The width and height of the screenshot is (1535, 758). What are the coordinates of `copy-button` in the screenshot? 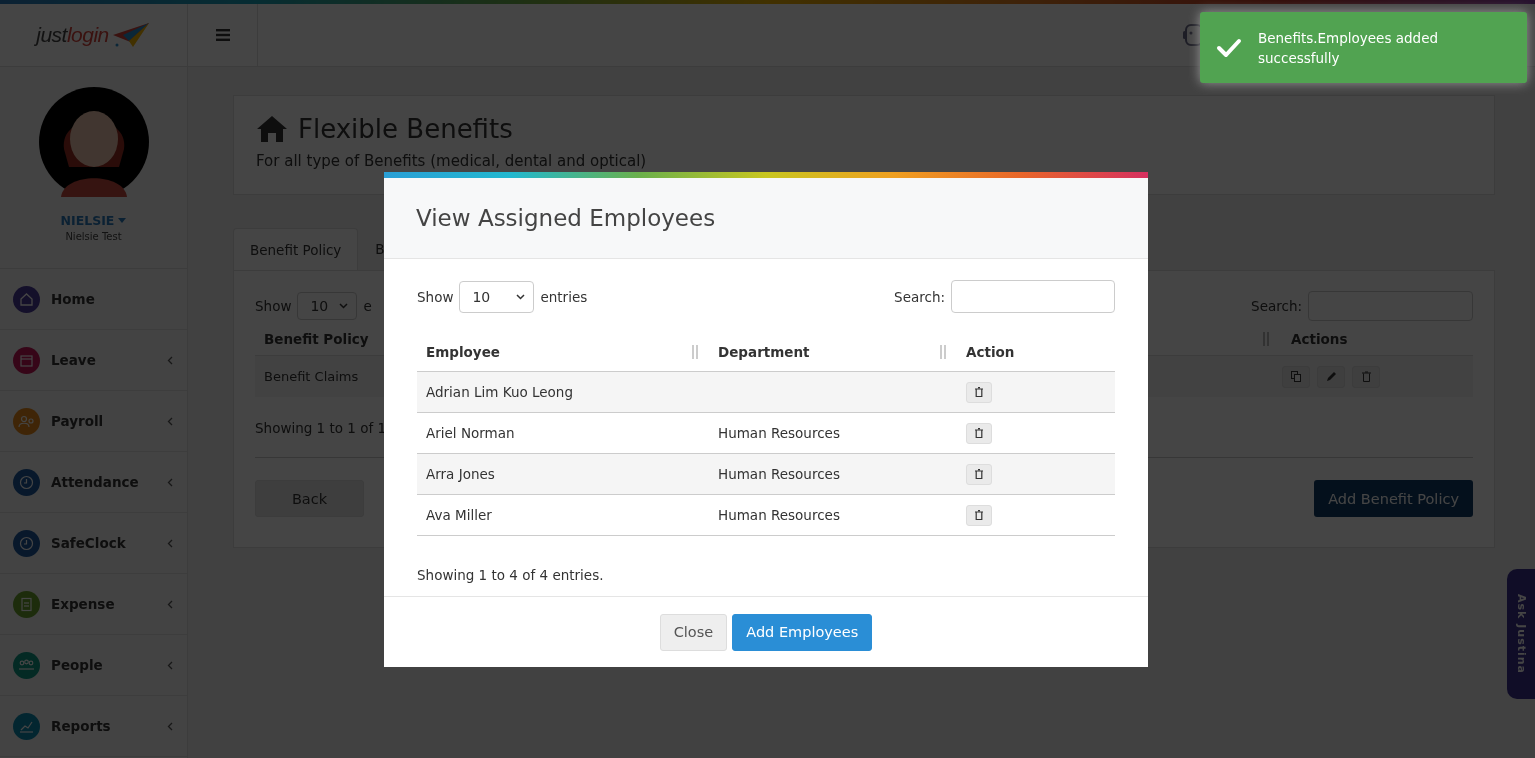 It's located at (1296, 376).